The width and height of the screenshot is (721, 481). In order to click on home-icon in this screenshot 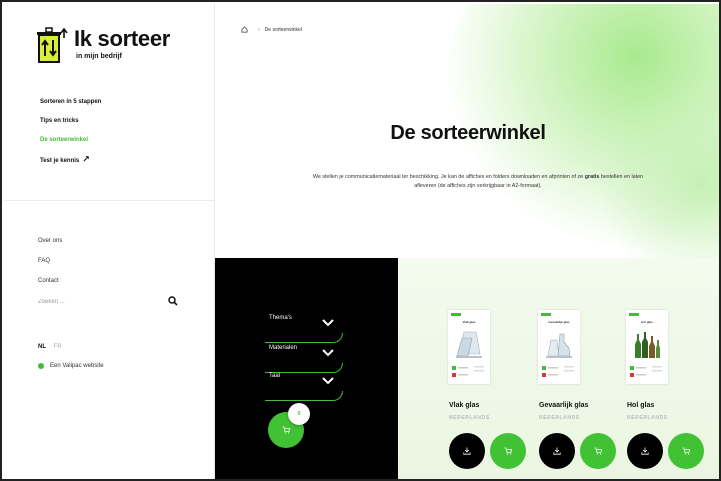, I will do `click(244, 29)`.